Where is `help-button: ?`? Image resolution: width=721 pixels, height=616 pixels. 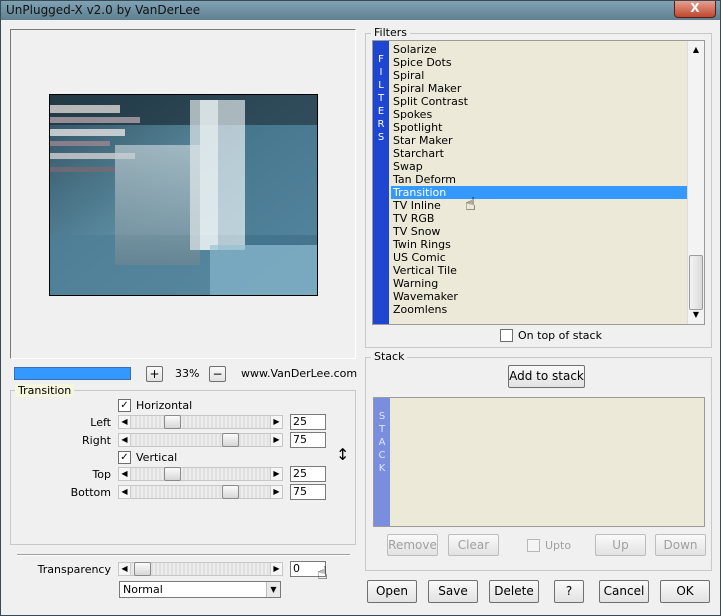 help-button: ? is located at coordinates (569, 591).